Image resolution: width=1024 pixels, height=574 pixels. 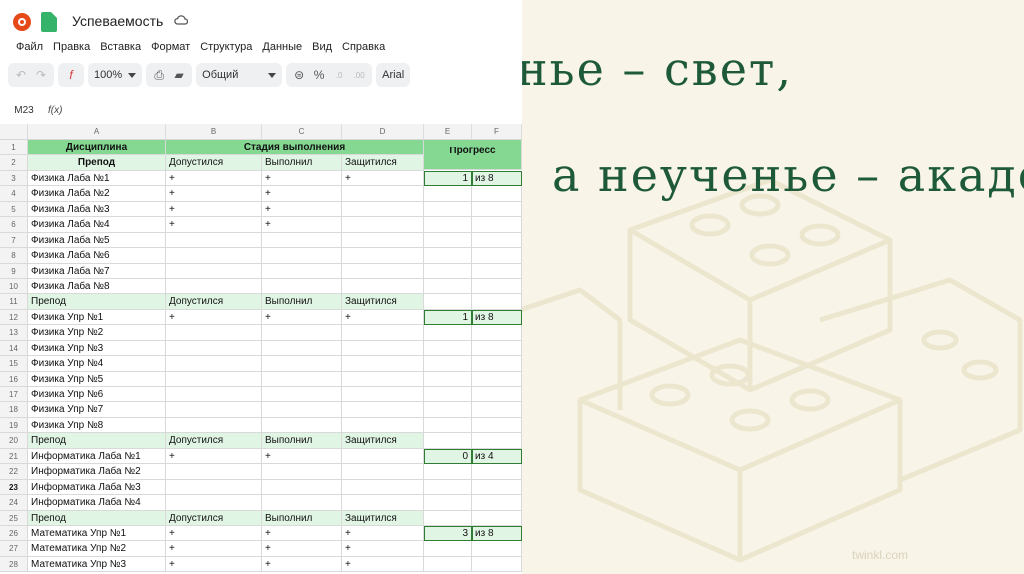 What do you see at coordinates (97, 395) in the screenshot?
I see `cell-discipline: Физика Упр №6` at bounding box center [97, 395].